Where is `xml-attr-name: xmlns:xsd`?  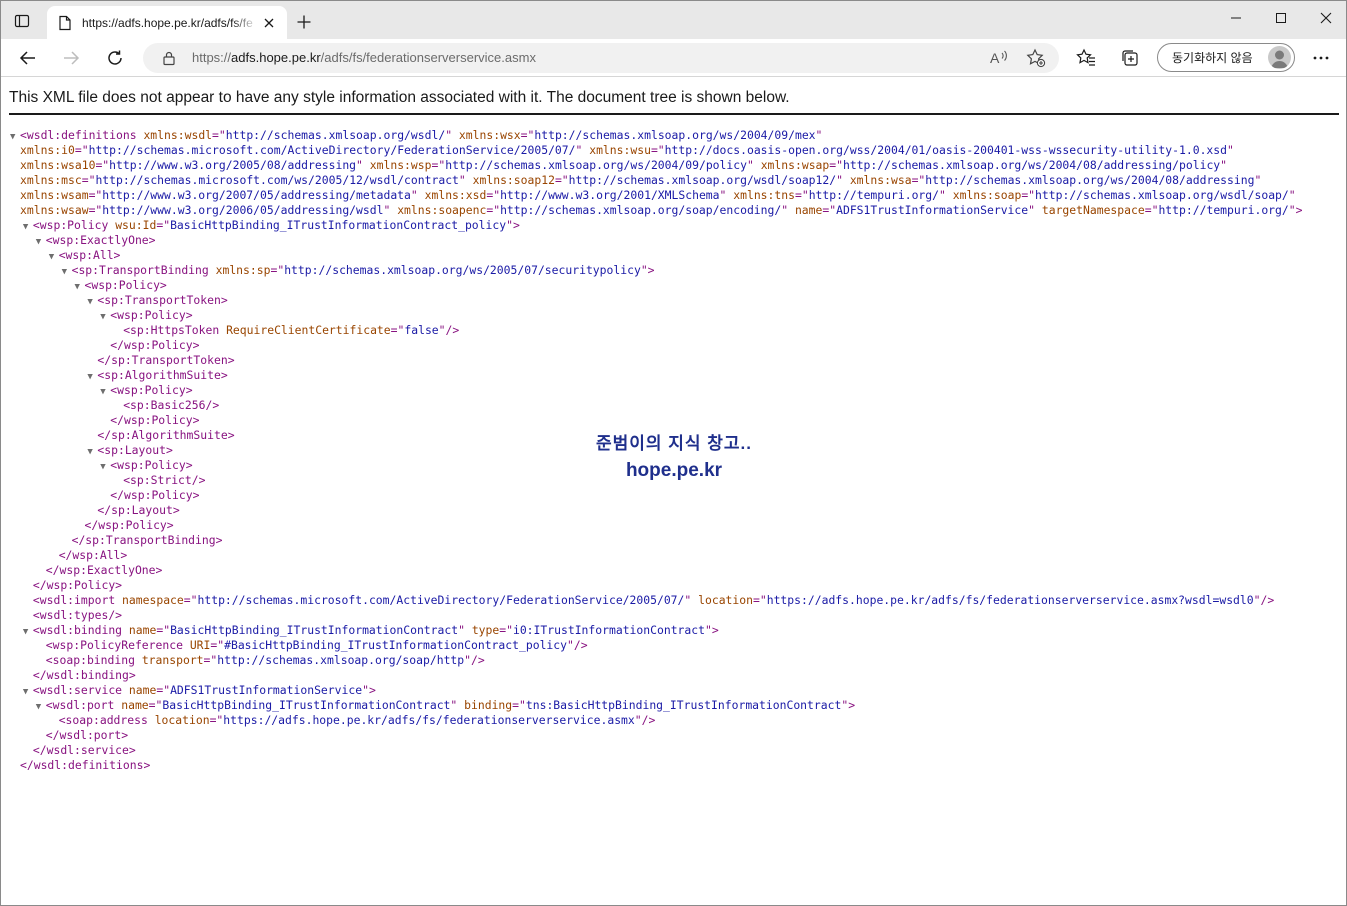 xml-attr-name: xmlns:xsd is located at coordinates (455, 195).